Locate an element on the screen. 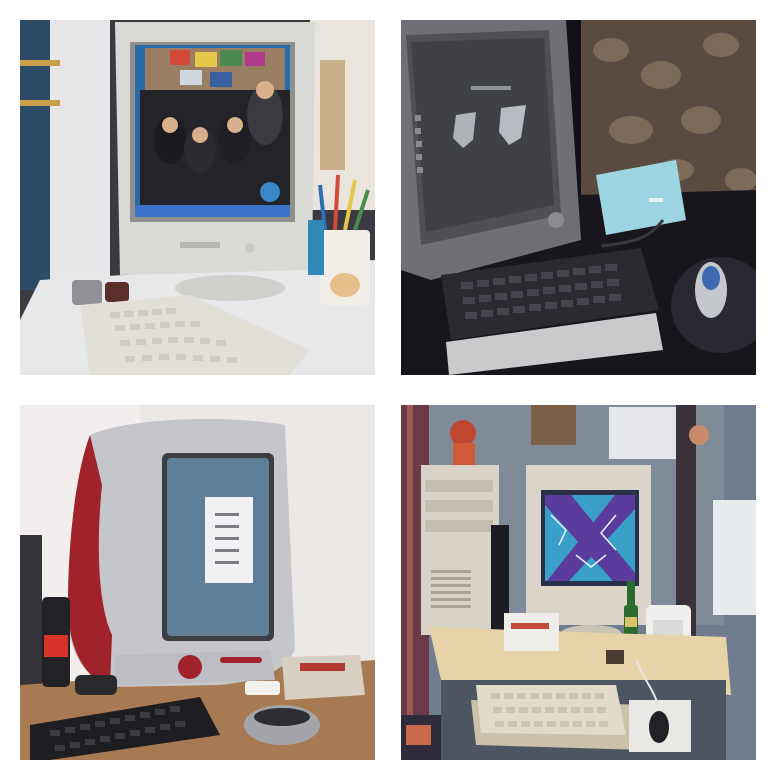  cd-slot-red is located at coordinates (190, 667).